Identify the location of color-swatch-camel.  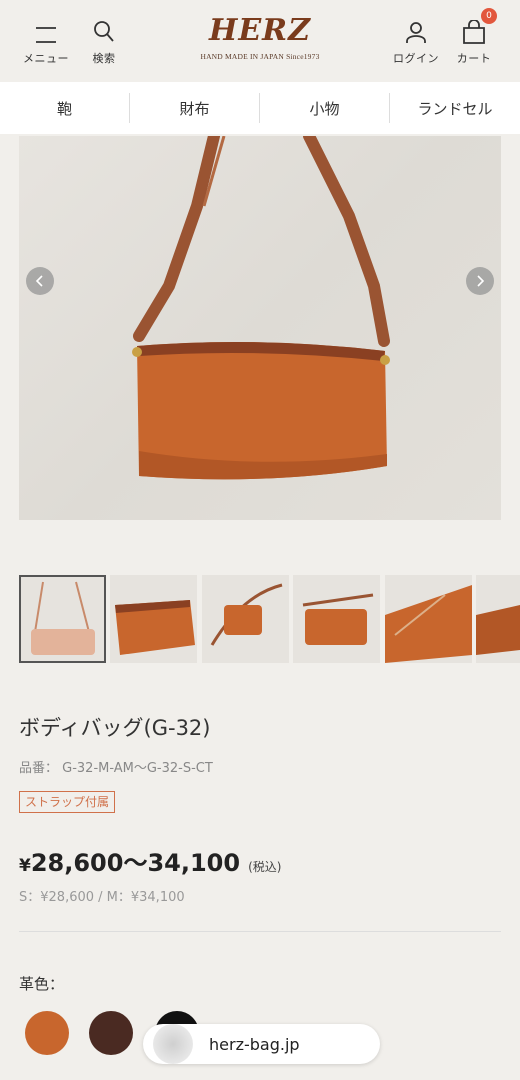
(47, 1033).